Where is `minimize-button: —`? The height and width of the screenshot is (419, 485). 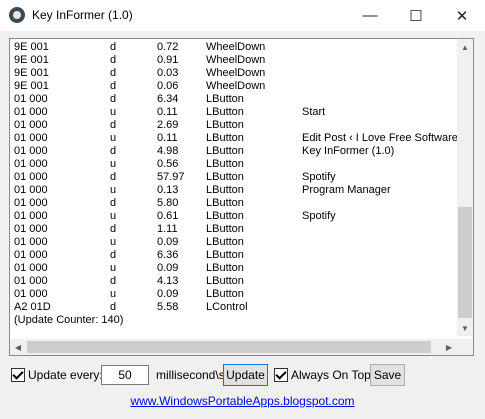
minimize-button: — is located at coordinates (370, 15).